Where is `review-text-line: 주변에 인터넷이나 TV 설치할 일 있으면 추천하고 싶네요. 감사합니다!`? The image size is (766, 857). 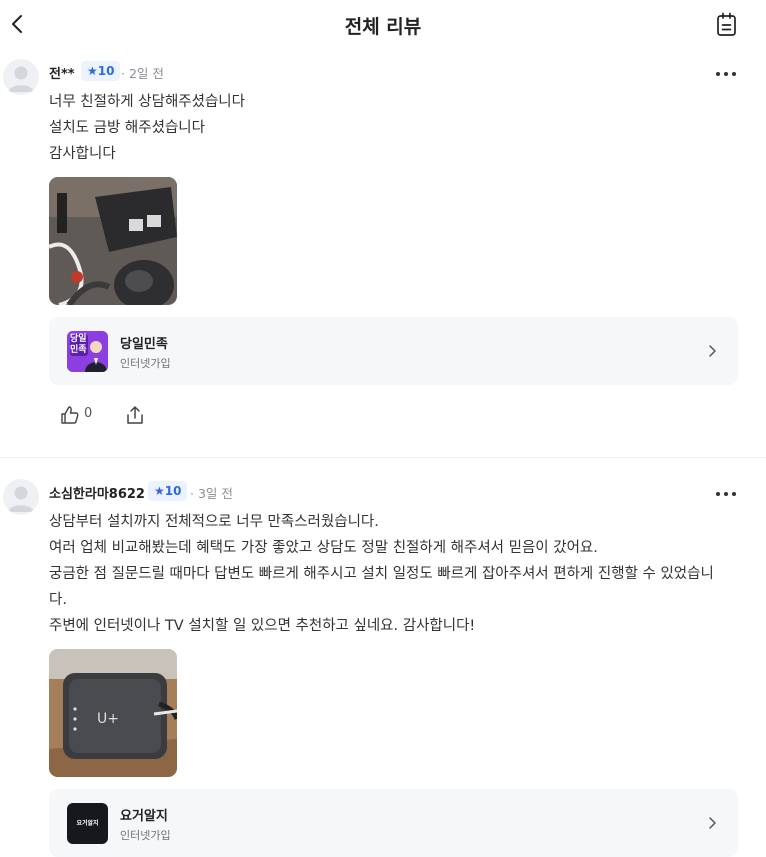
review-text-line: 주변에 인터넷이나 TV 설치할 일 있으면 추천하고 싶네요. 감사합니다! is located at coordinates (262, 626).